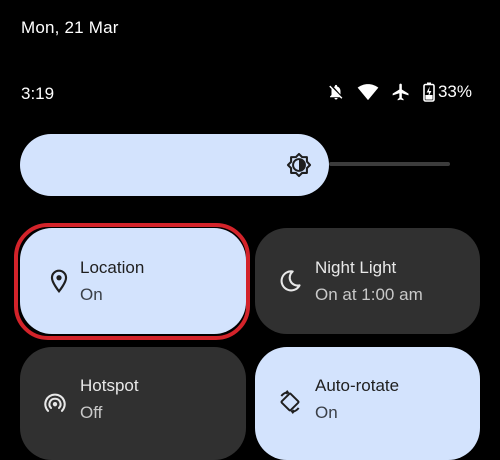 The image size is (500, 460). I want to click on hotspot-icon, so click(55, 402).